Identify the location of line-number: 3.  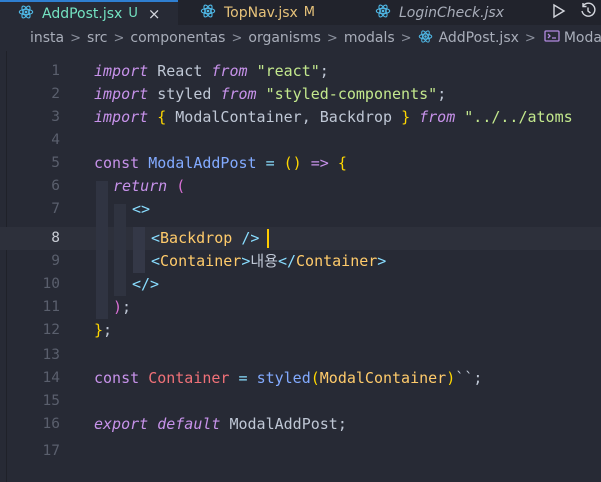
(55, 117).